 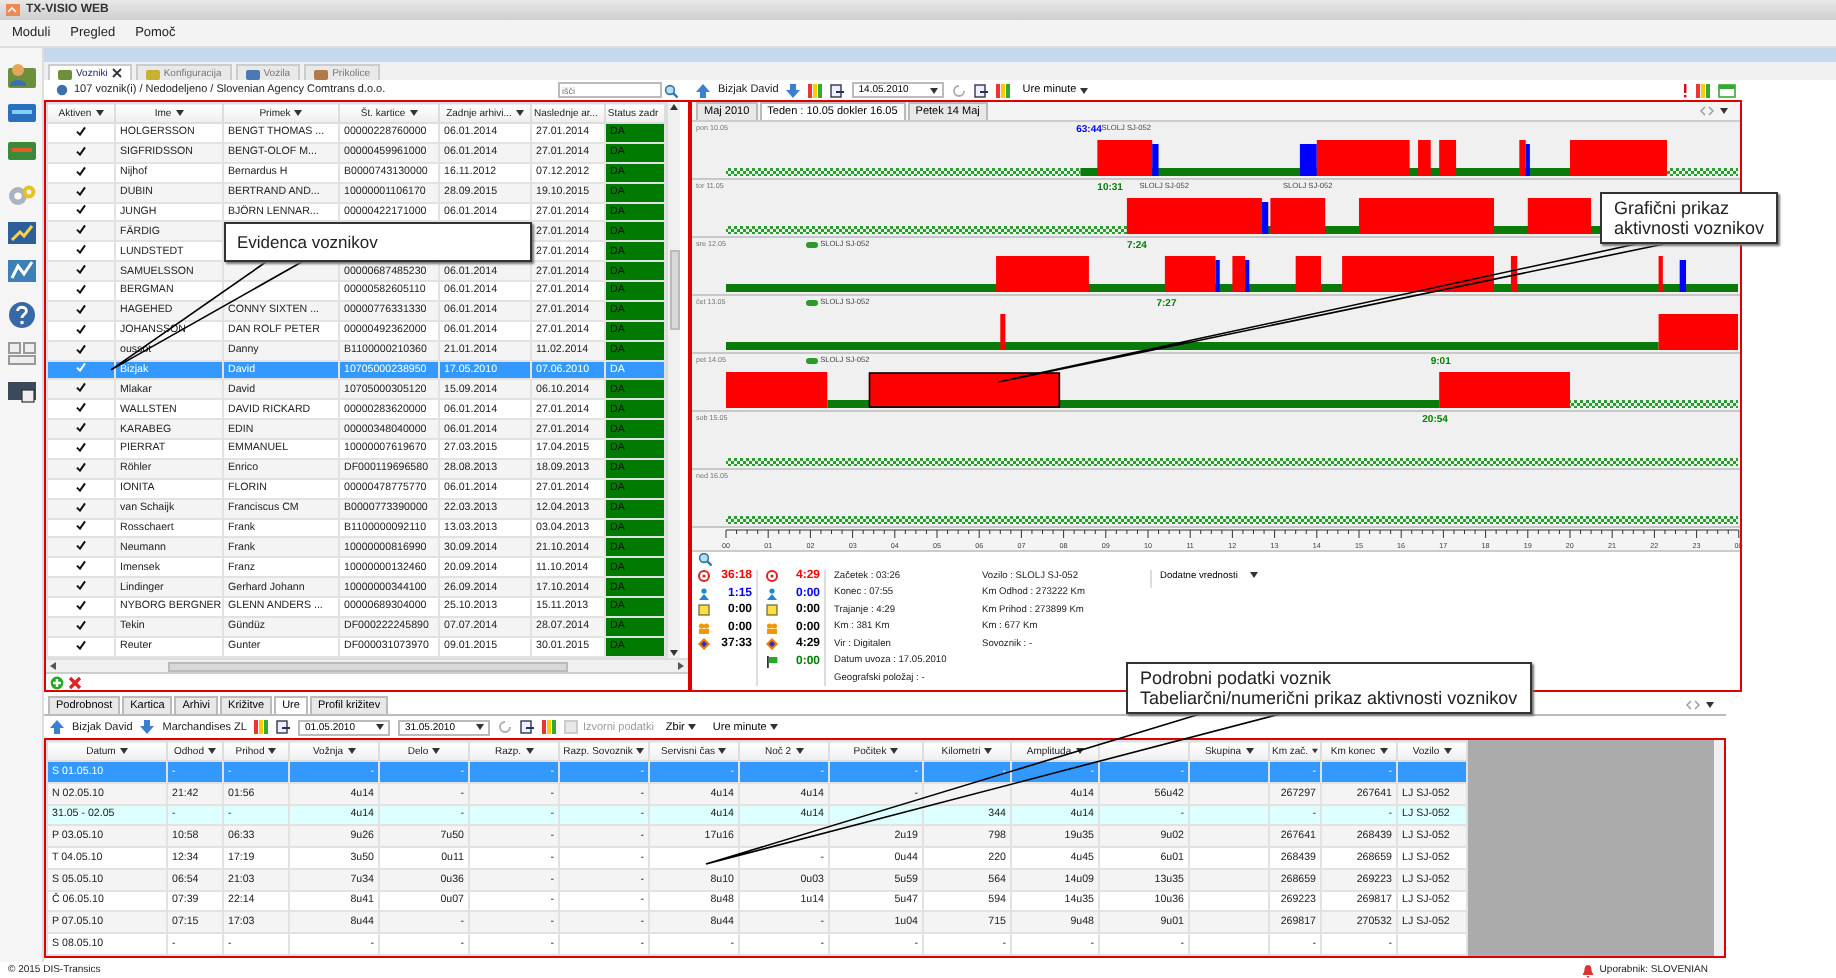 What do you see at coordinates (21, 271) in the screenshot?
I see `map-icon` at bounding box center [21, 271].